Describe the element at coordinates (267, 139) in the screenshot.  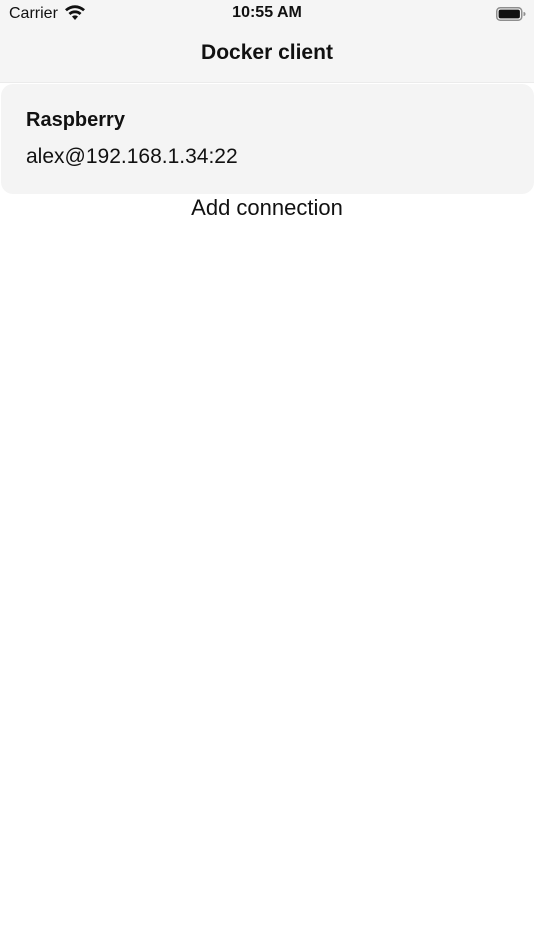
I see `connection-item-raspberry: Raspberry alex@192.168.1.34:22` at that location.